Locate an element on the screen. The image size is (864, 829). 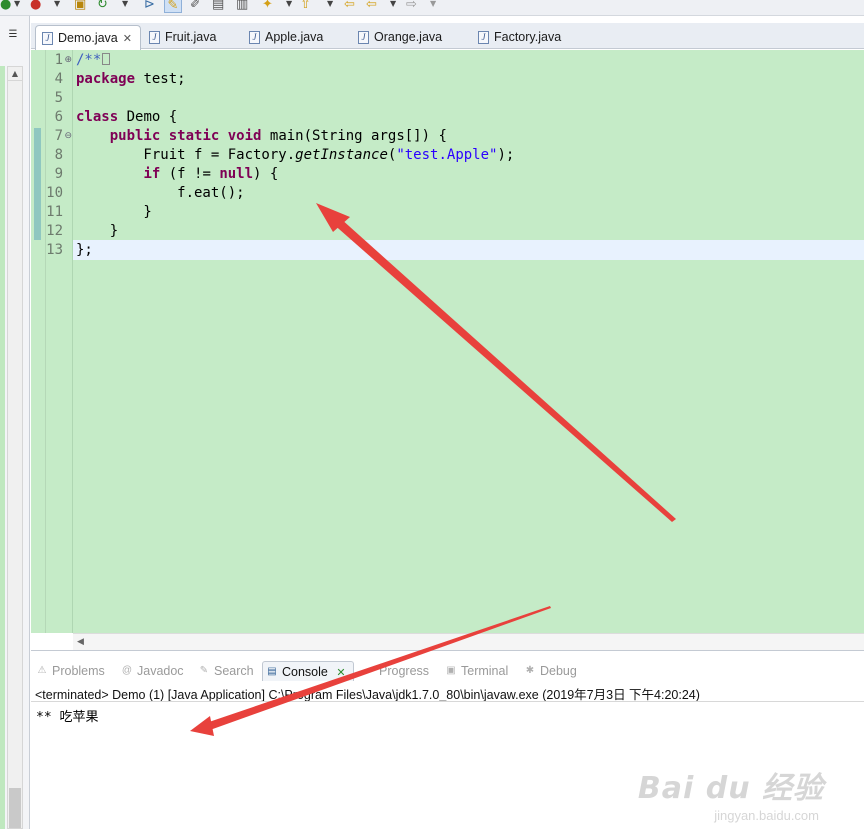
divider is located at coordinates (447, 701).